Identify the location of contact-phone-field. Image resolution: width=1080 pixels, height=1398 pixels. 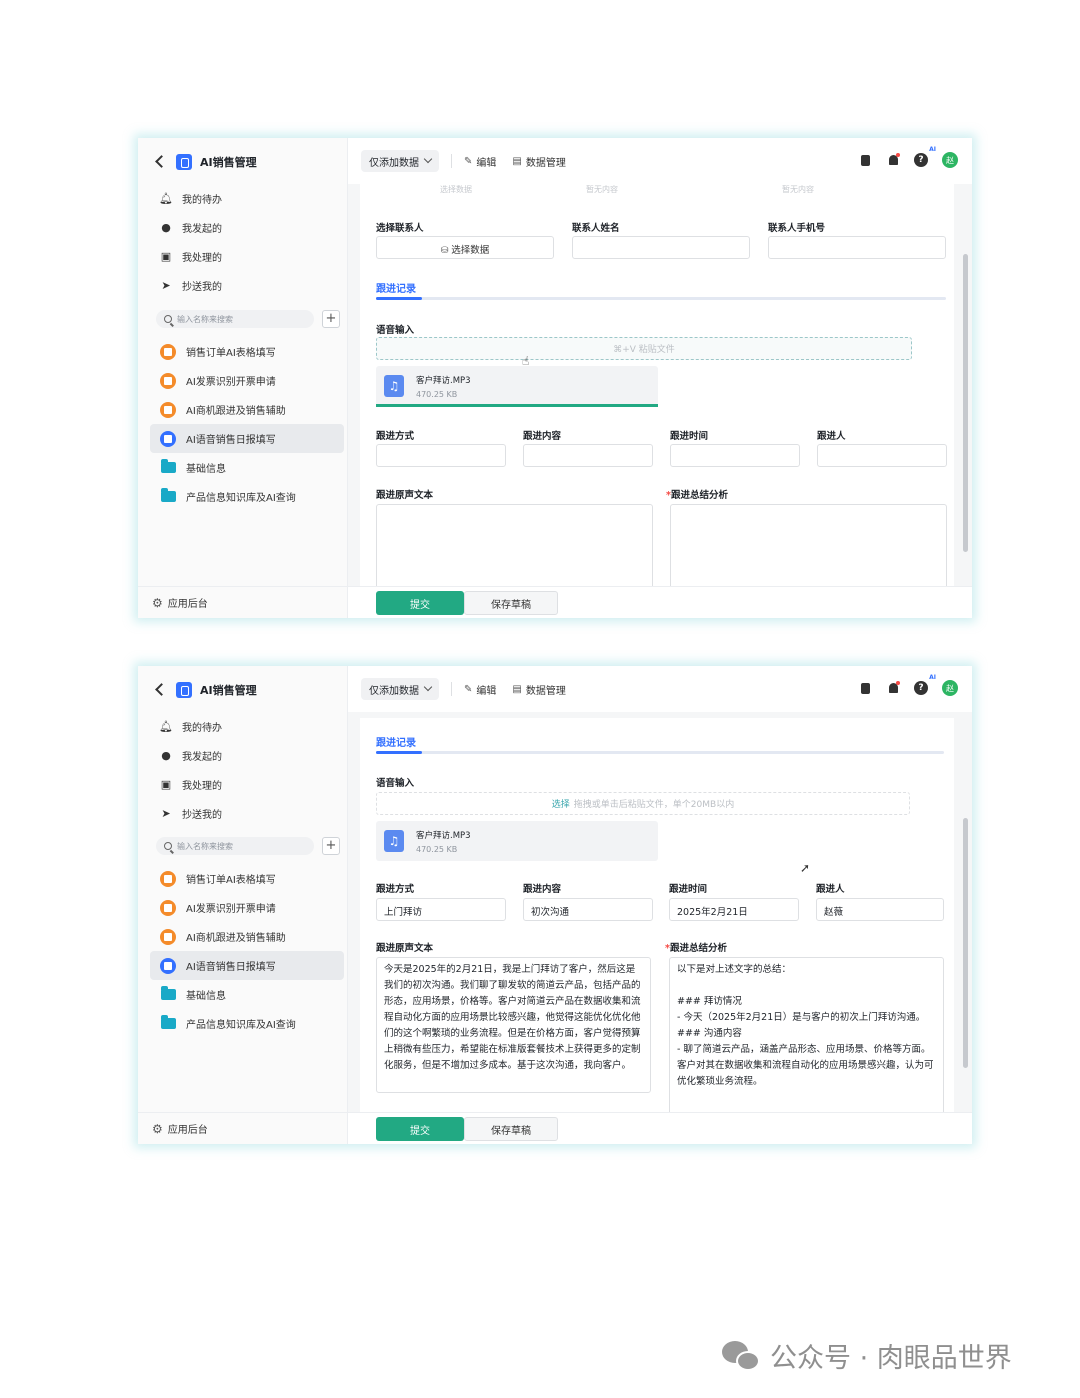
(857, 247).